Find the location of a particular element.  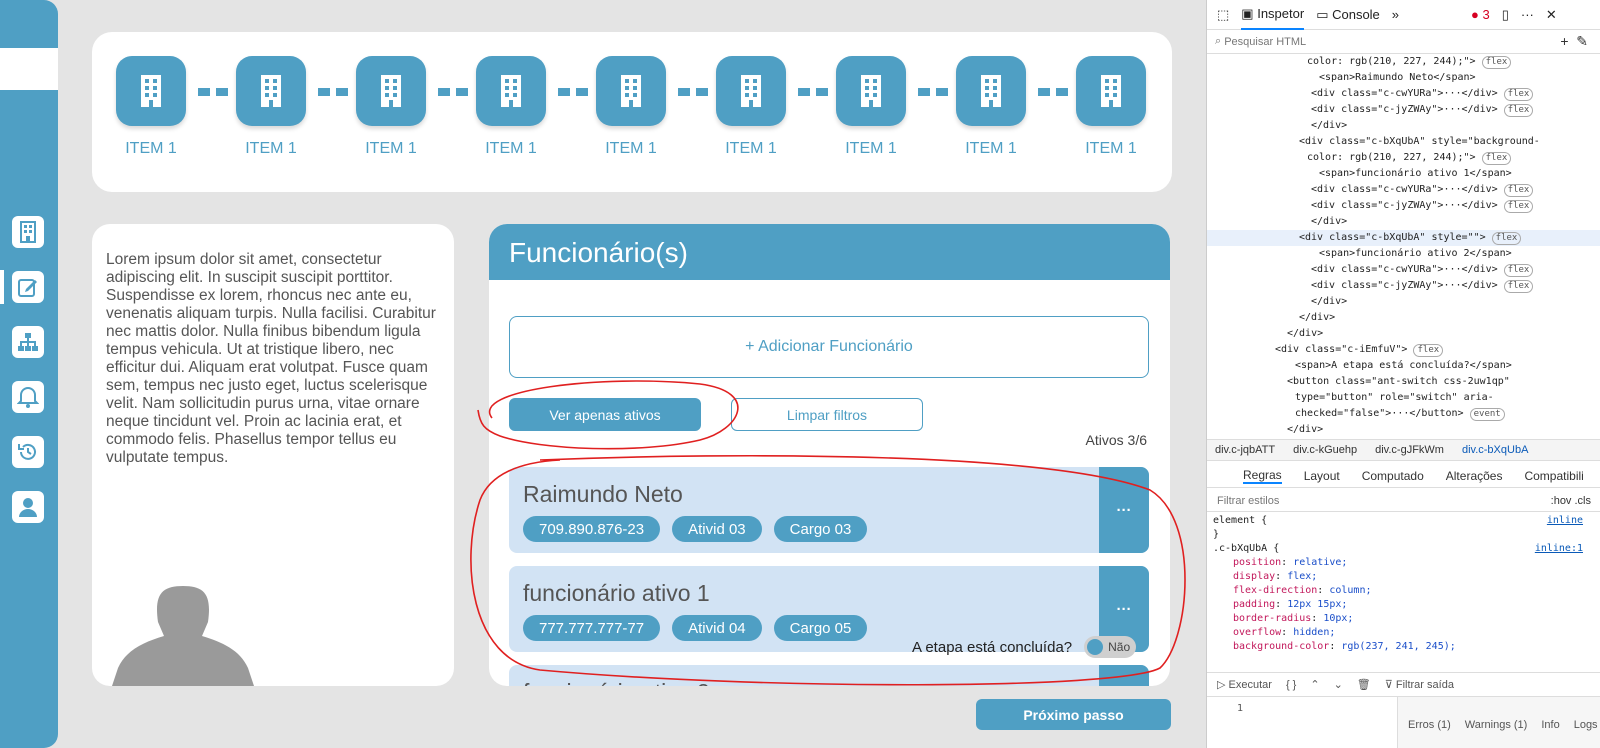

trash-icon: 🗑 is located at coordinates (1364, 684).